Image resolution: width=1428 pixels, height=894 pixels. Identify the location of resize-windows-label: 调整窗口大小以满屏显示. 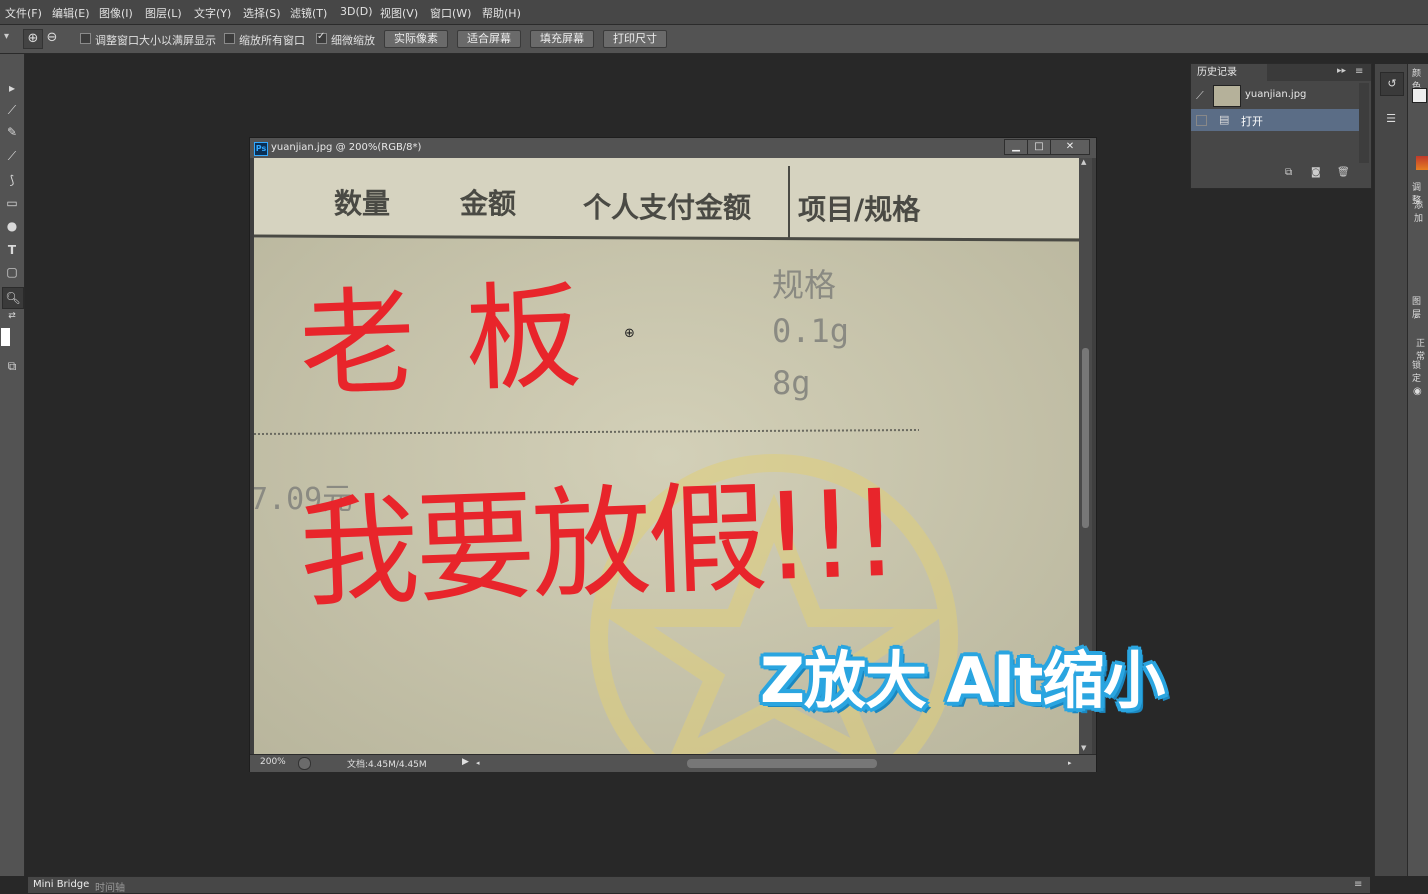
(155, 40).